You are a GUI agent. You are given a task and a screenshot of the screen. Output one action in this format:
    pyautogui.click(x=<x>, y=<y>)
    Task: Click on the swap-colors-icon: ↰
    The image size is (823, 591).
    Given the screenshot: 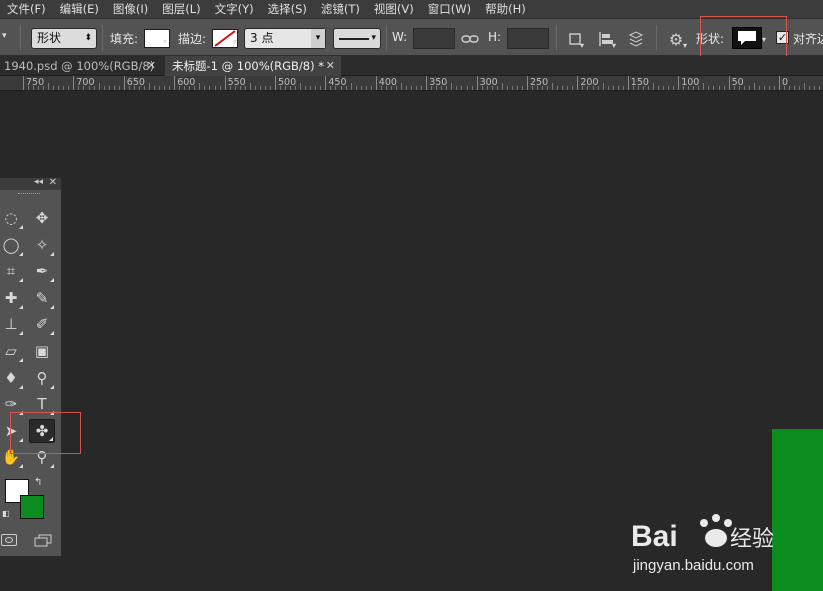 What is the action you would take?
    pyautogui.click(x=38, y=482)
    